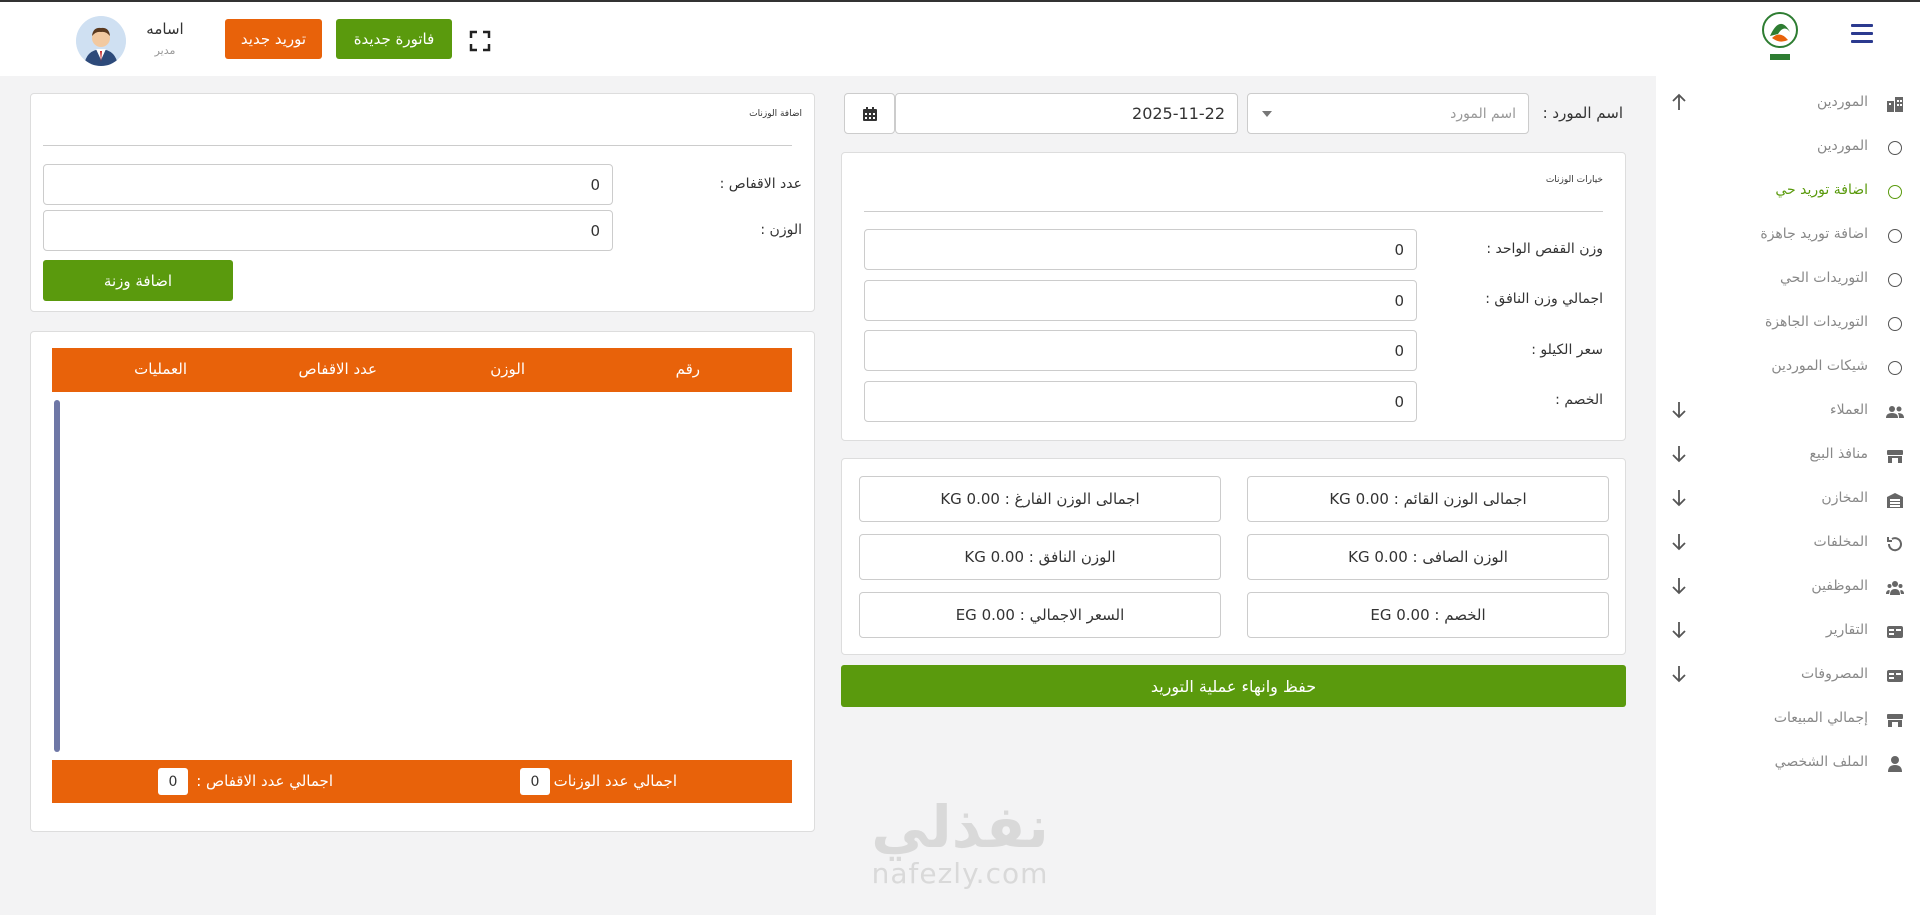 The image size is (1920, 915). Describe the element at coordinates (1233, 686) in the screenshot. I see `save-and-finish-button: حفظ وانهاء عملية التوريد` at that location.